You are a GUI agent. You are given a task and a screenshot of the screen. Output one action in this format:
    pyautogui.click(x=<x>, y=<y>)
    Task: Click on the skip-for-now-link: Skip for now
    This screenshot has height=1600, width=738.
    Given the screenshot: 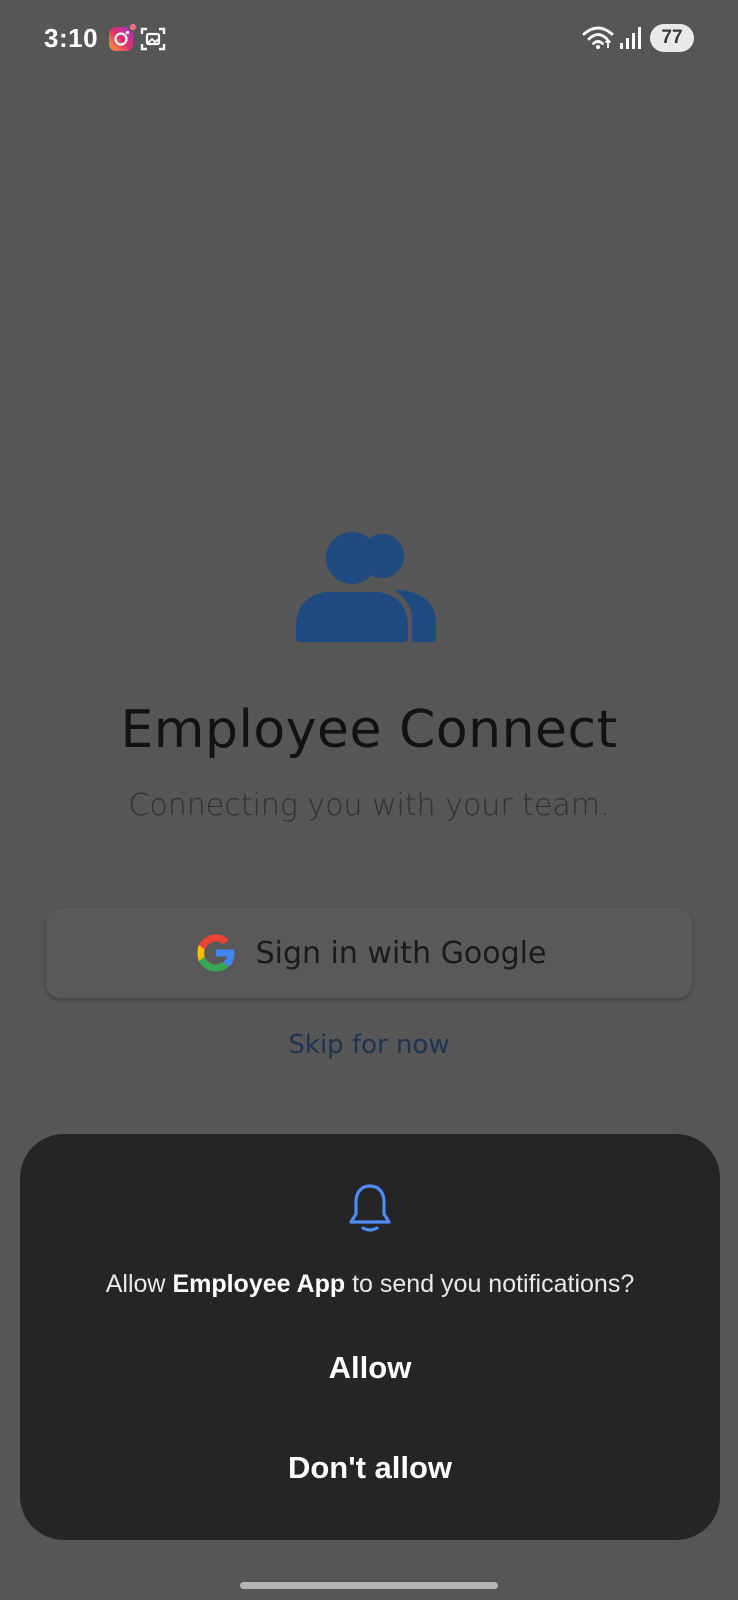 What is the action you would take?
    pyautogui.click(x=369, y=1045)
    